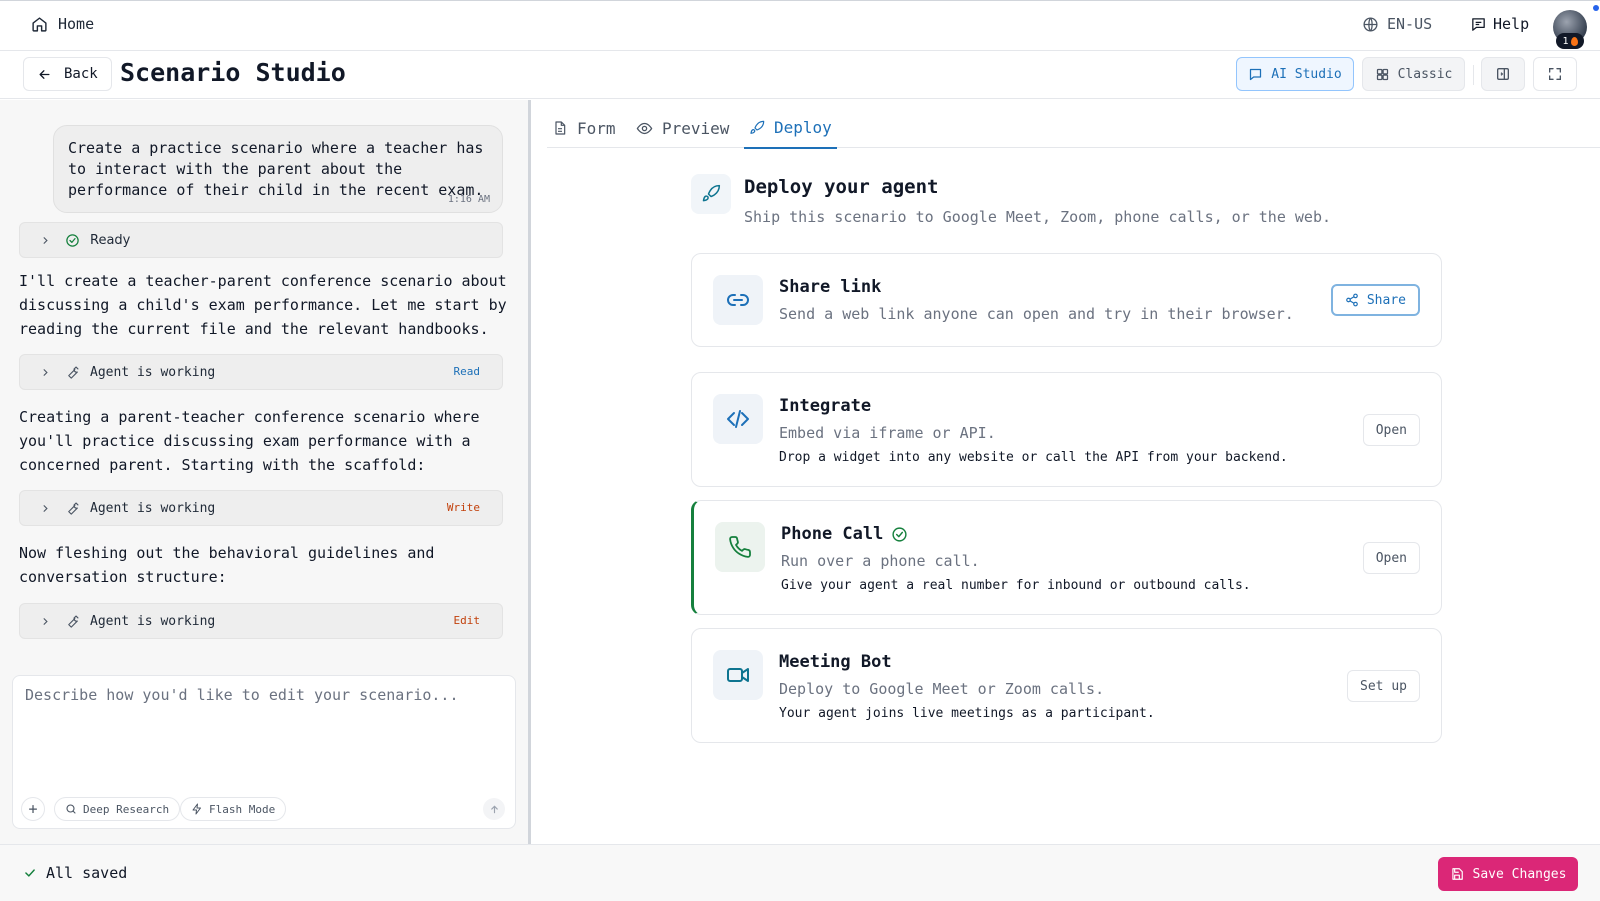  I want to click on card-description: Embed via iframe or API., so click(887, 433).